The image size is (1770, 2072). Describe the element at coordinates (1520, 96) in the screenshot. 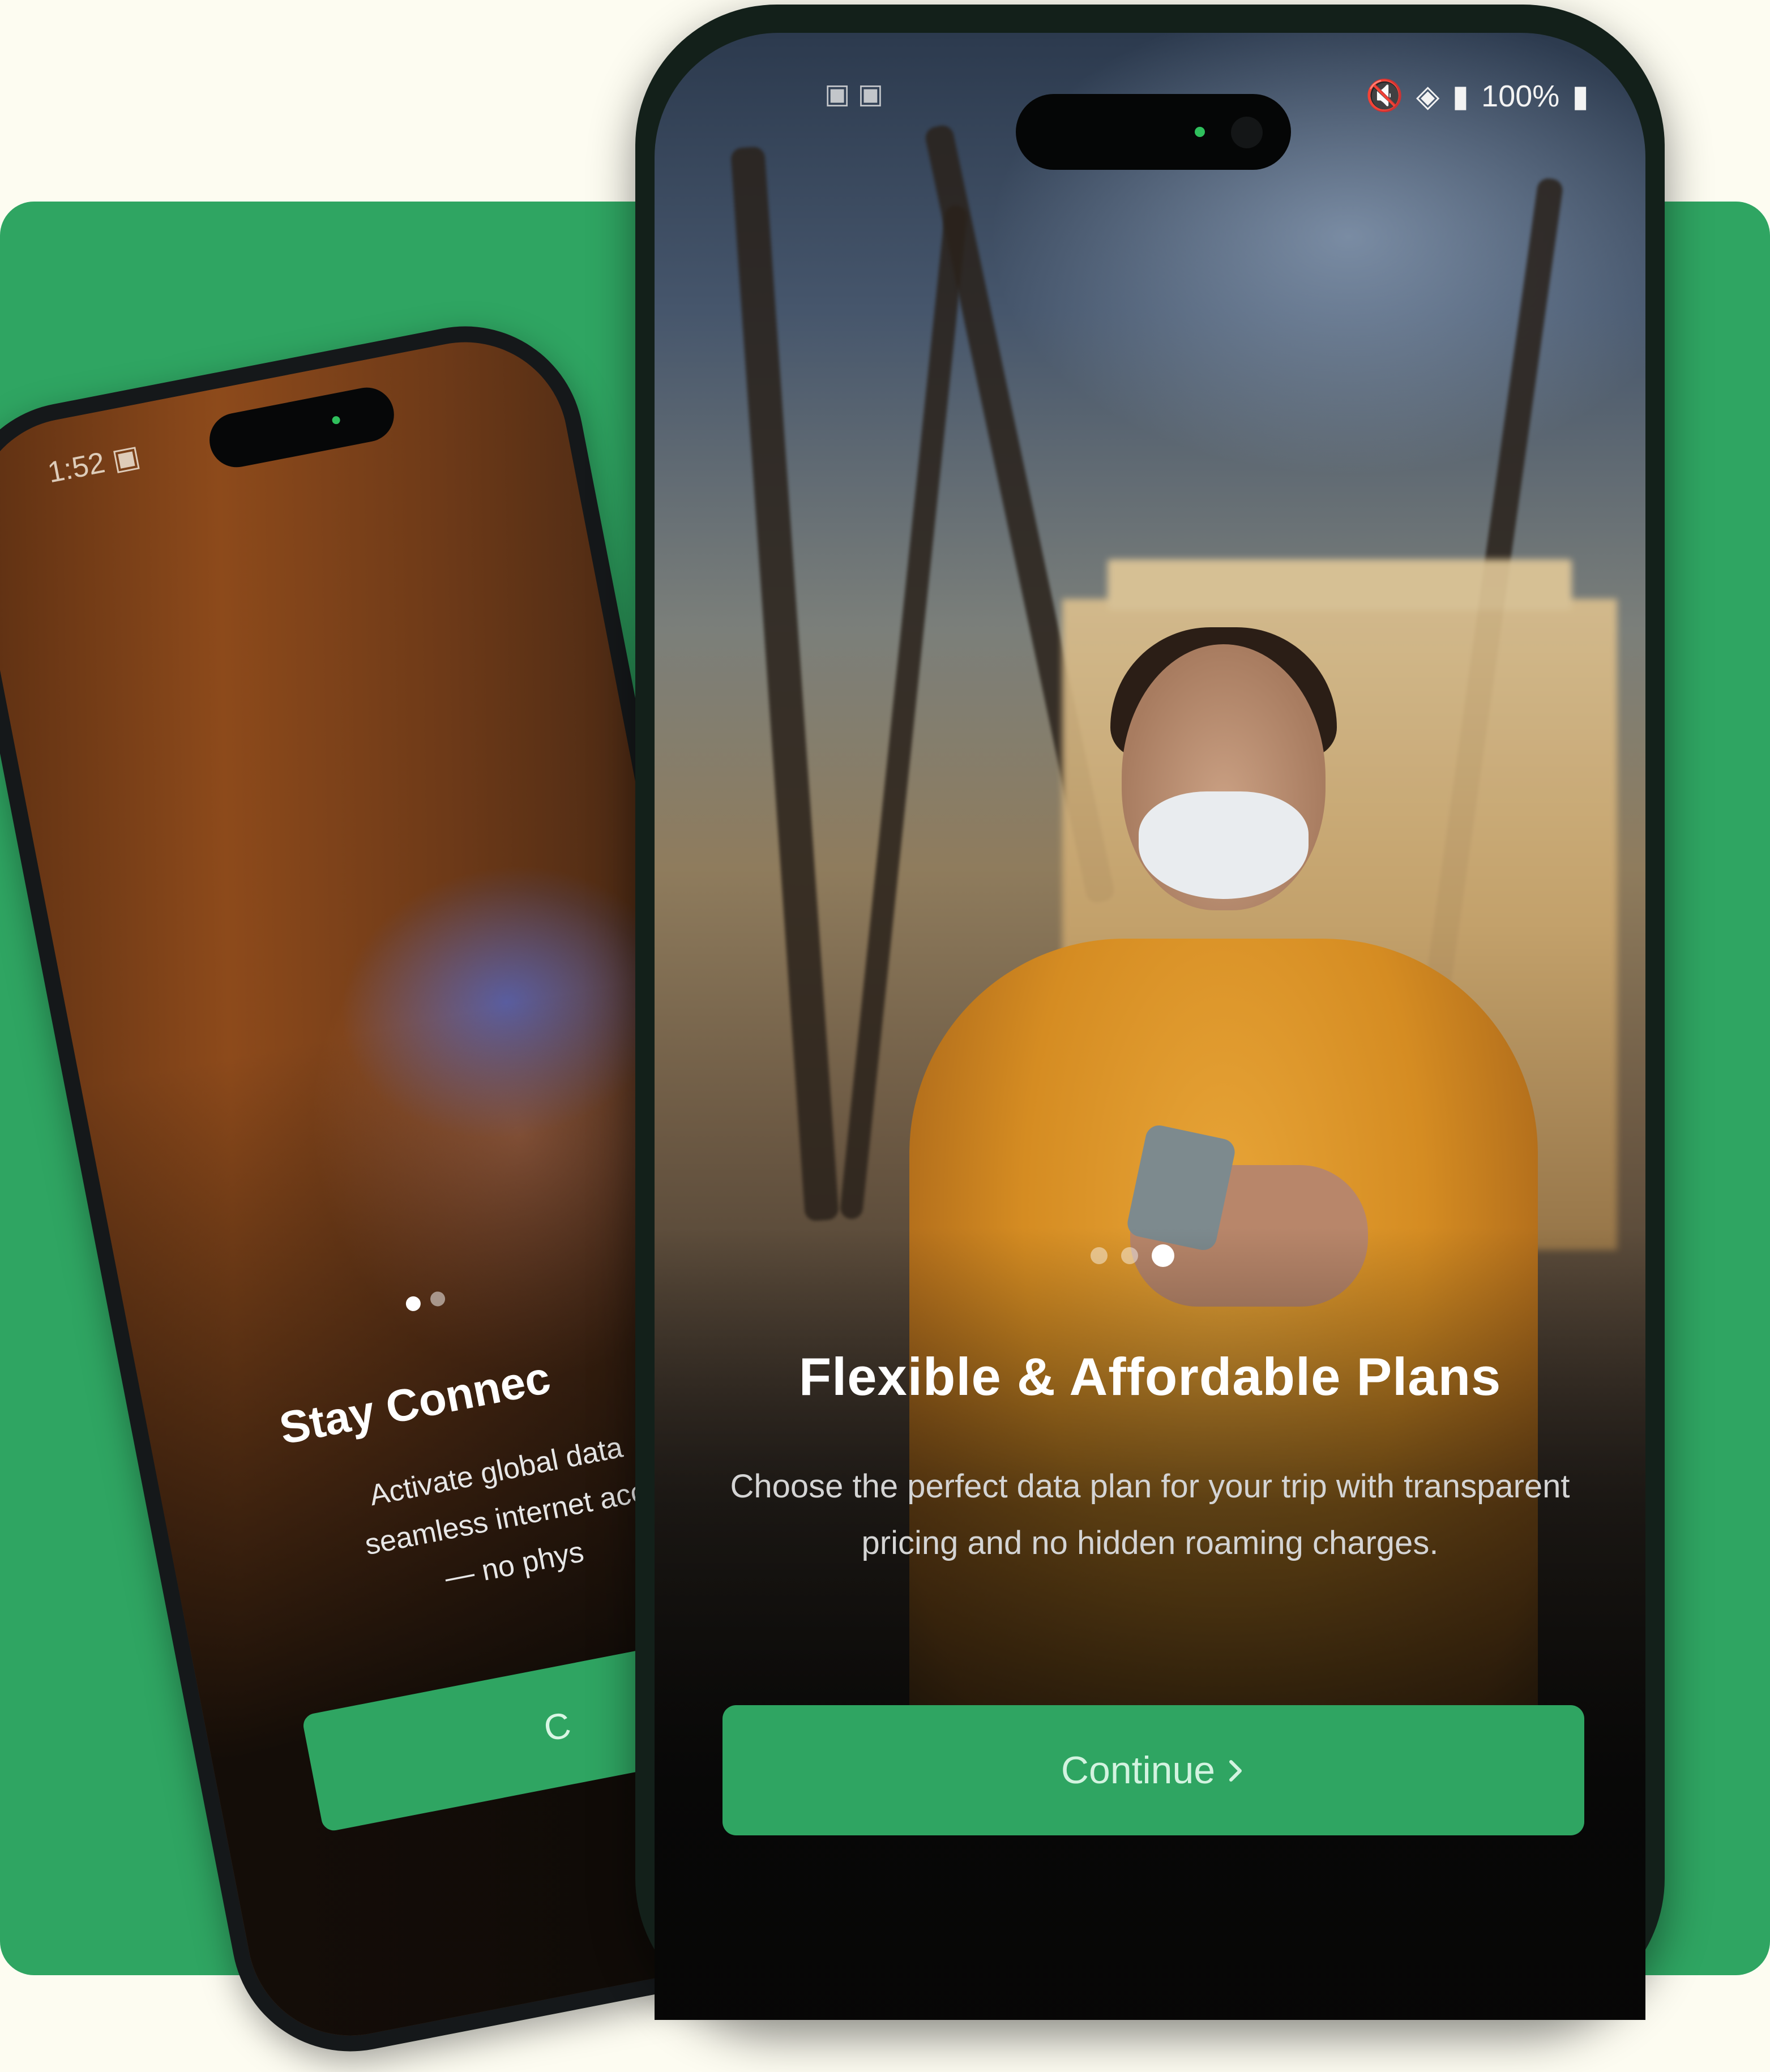

I see `battery-percentage: 100%` at that location.